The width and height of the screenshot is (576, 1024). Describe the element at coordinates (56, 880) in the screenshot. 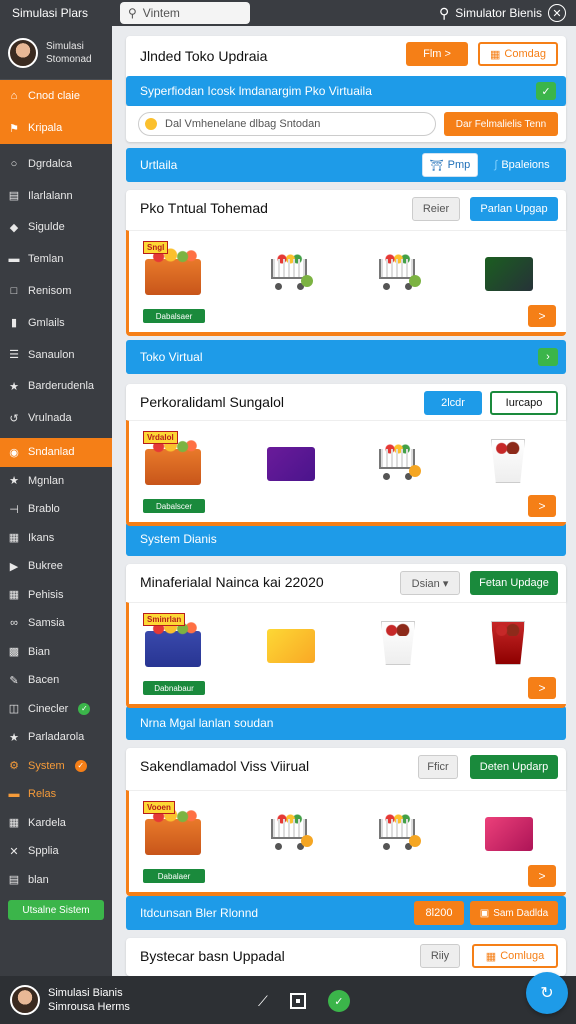

I see `sidebar-item: ▤ blan` at that location.